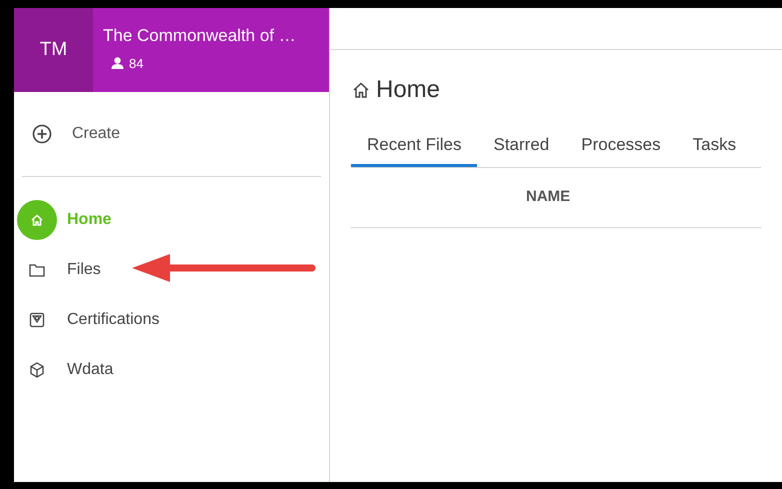  What do you see at coordinates (171, 370) in the screenshot?
I see `nav-item: Wdata` at bounding box center [171, 370].